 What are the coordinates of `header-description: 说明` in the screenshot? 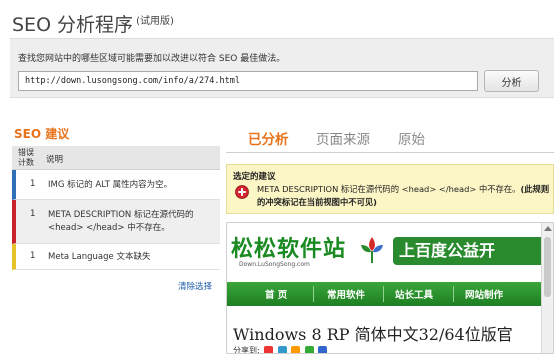 It's located at (55, 160).